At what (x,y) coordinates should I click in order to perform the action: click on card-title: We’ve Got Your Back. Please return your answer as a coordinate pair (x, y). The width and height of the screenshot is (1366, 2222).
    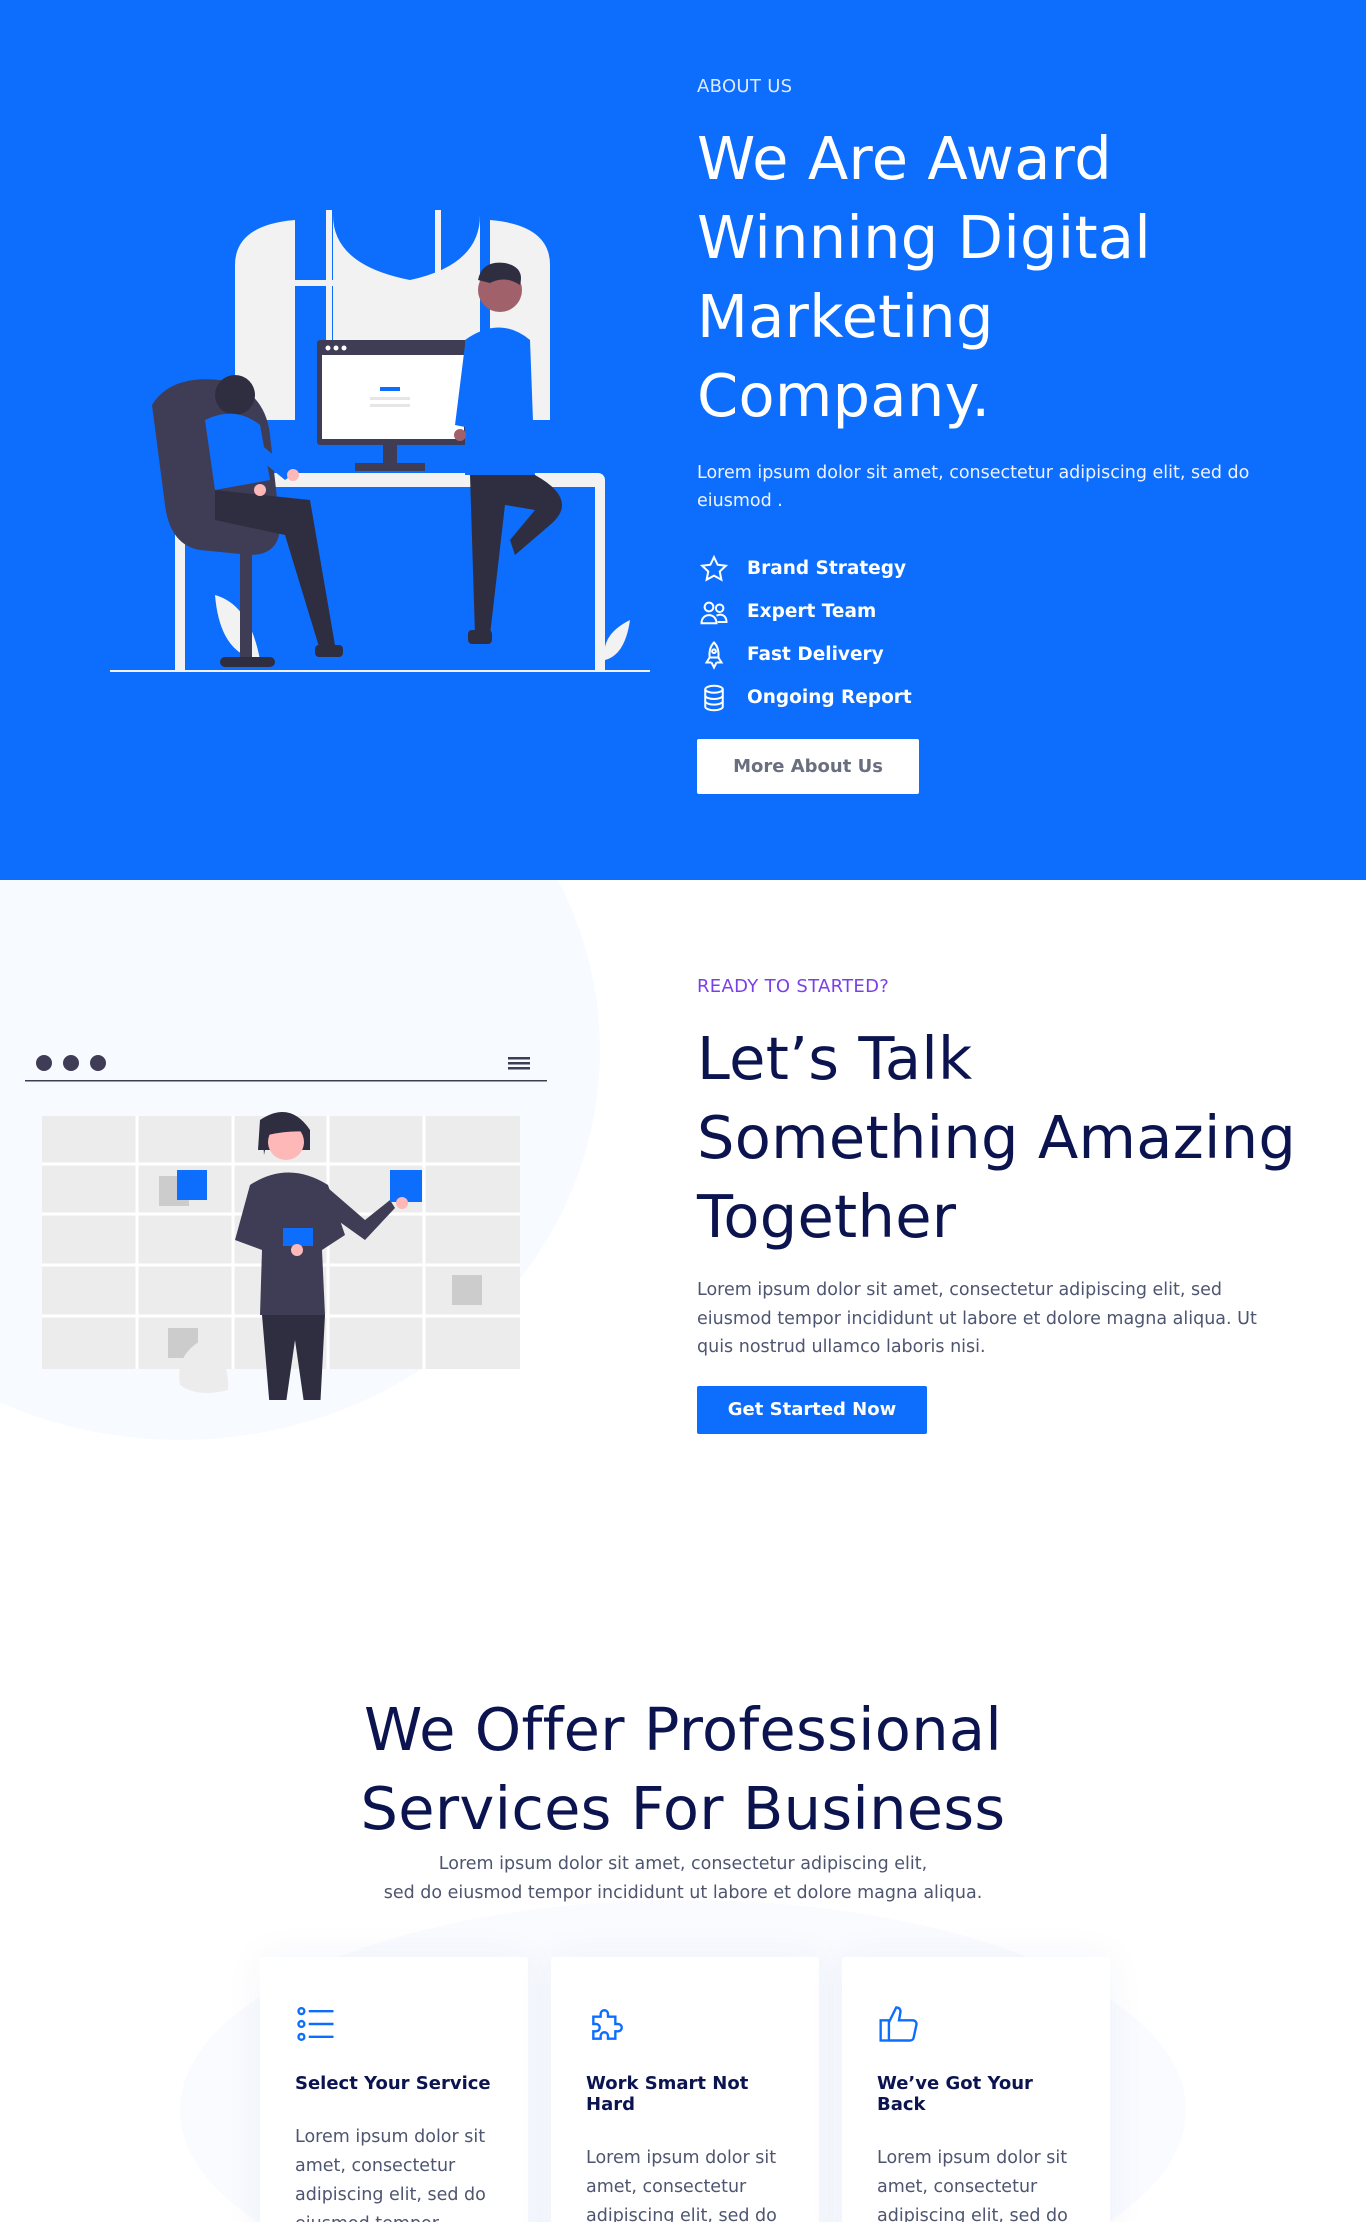
    Looking at the image, I should click on (955, 2094).